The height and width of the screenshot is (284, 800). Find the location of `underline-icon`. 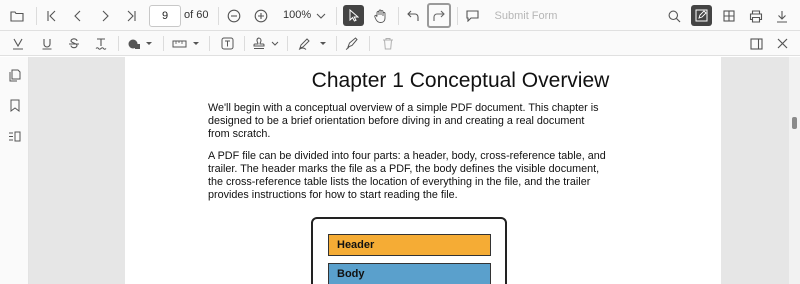

underline-icon is located at coordinates (47, 43).